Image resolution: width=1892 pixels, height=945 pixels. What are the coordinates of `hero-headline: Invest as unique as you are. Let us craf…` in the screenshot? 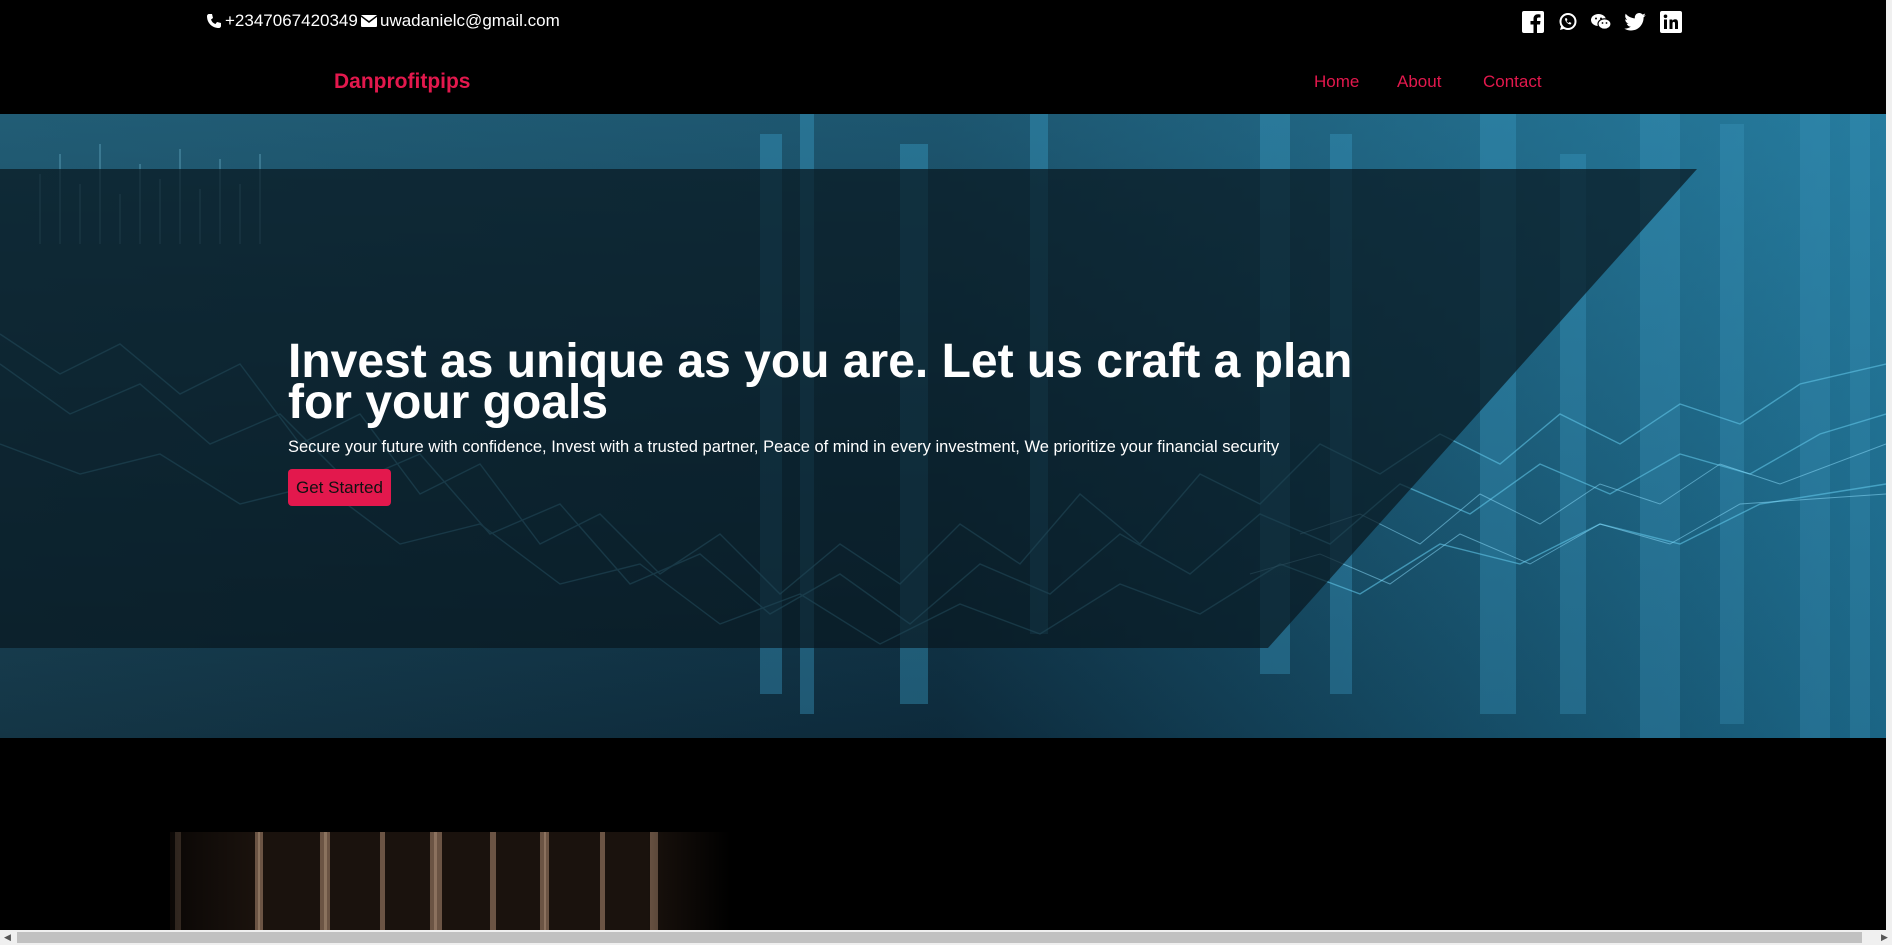 It's located at (820, 382).